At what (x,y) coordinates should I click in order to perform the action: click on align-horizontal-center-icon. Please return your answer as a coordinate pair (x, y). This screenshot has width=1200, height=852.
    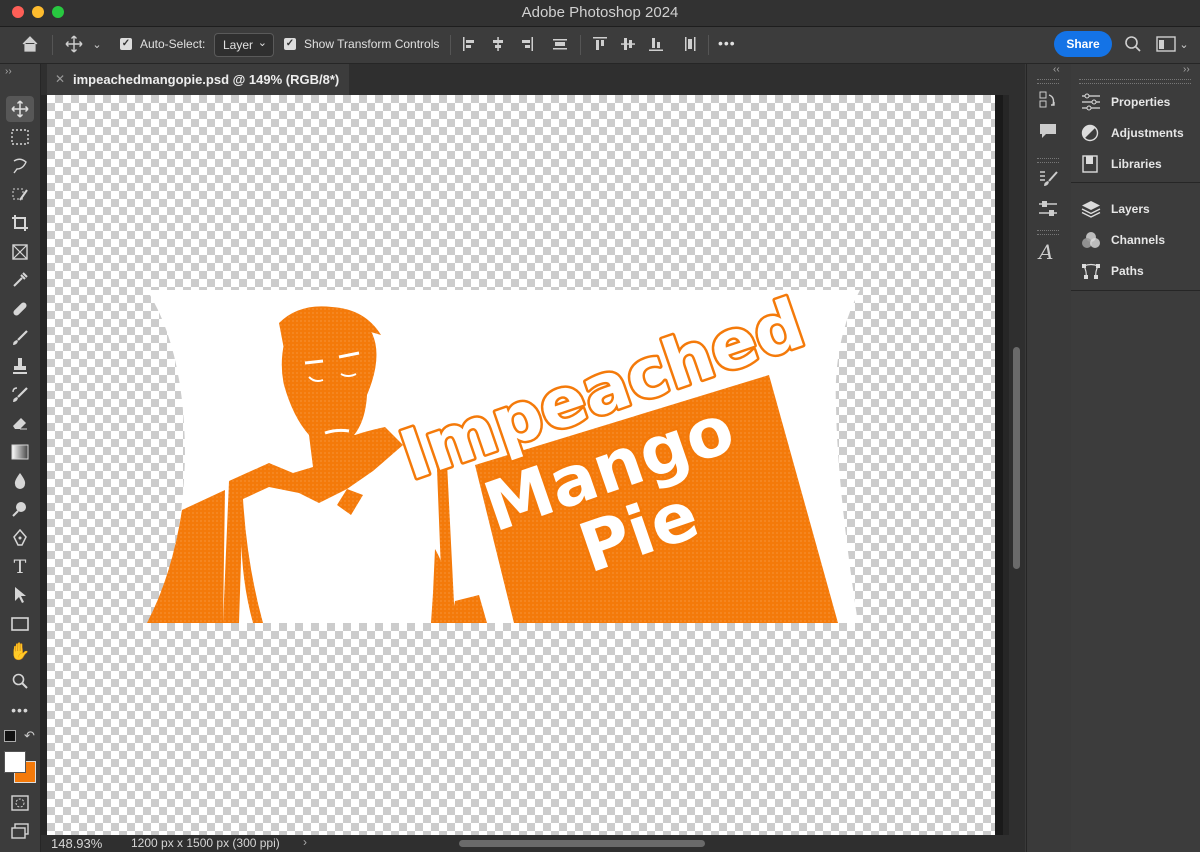
    Looking at the image, I should click on (498, 44).